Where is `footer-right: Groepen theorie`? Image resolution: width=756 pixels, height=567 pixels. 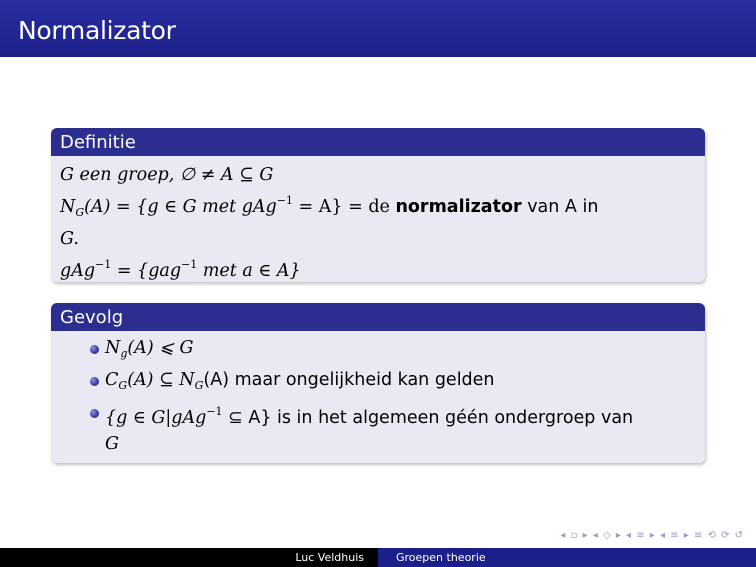
footer-right: Groepen theorie is located at coordinates (567, 557).